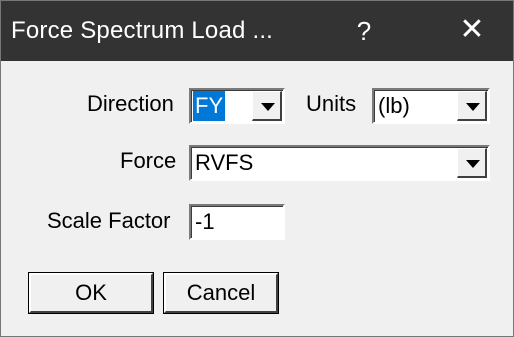 The height and width of the screenshot is (337, 514). Describe the element at coordinates (205, 221) in the screenshot. I see `scale-factor-value: -1` at that location.